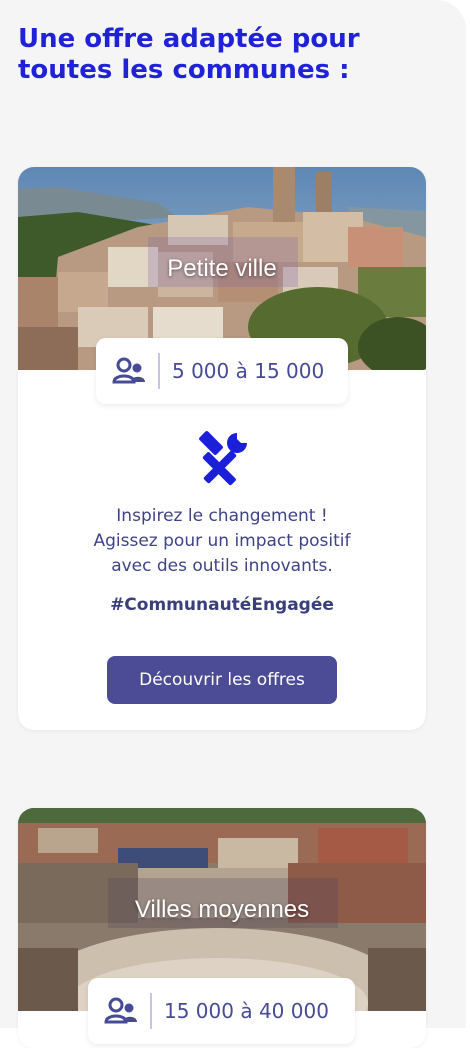 This screenshot has width=470, height=1048. What do you see at coordinates (222, 605) in the screenshot?
I see `card-hashtag: #CommunautéEngagée` at bounding box center [222, 605].